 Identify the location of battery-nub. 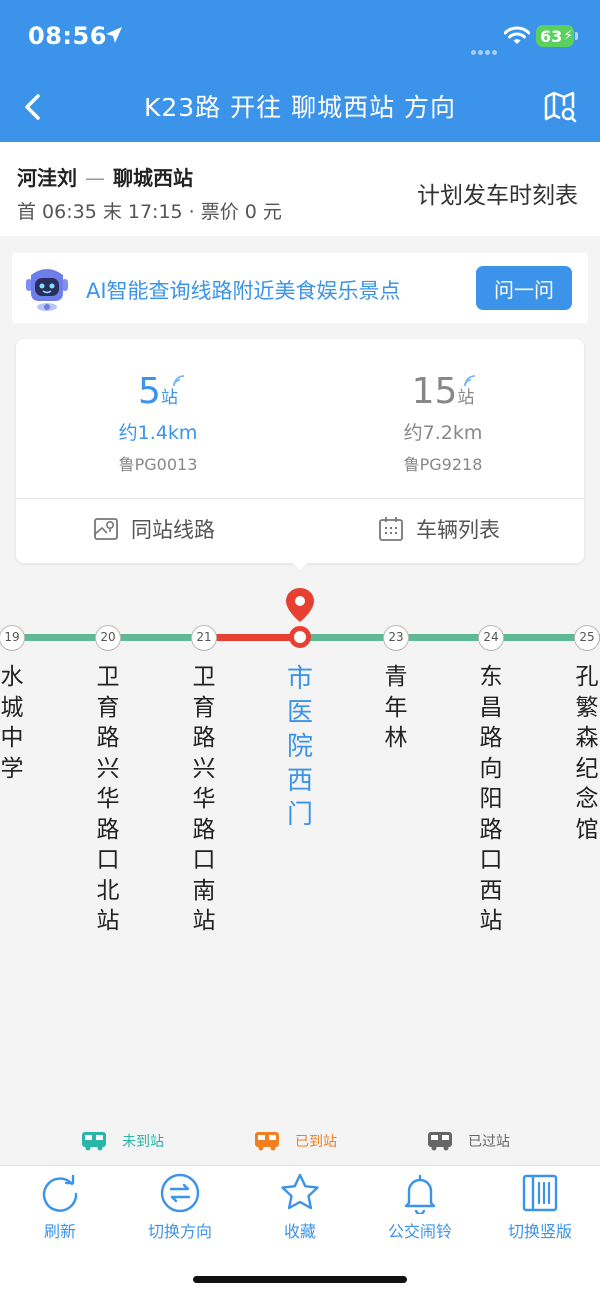
(576, 36).